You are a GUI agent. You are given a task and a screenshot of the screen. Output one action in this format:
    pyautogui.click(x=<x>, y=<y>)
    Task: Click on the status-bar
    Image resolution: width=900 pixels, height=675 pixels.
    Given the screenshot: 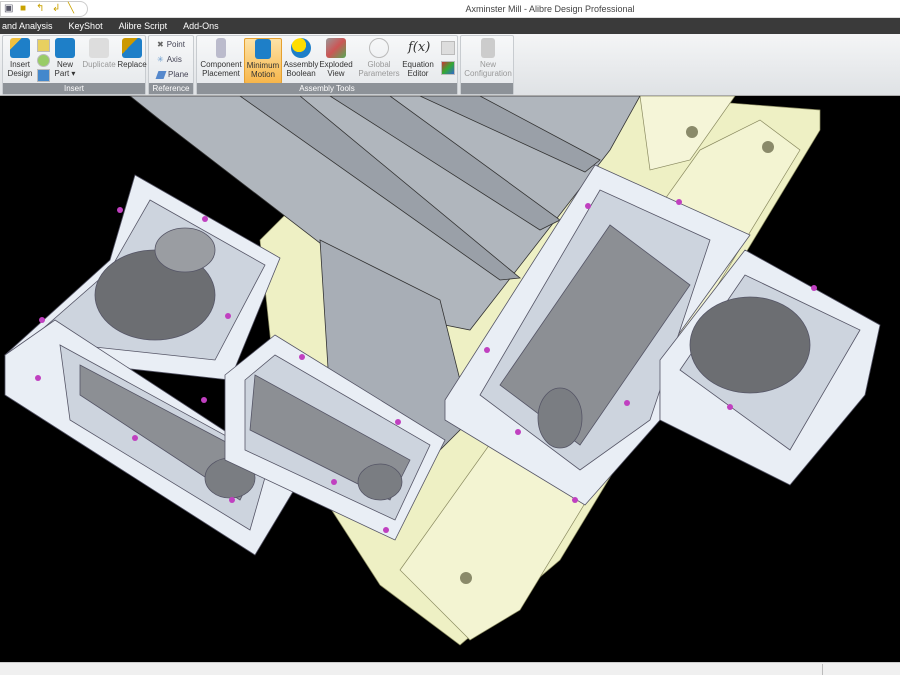 What is the action you would take?
    pyautogui.click(x=450, y=668)
    